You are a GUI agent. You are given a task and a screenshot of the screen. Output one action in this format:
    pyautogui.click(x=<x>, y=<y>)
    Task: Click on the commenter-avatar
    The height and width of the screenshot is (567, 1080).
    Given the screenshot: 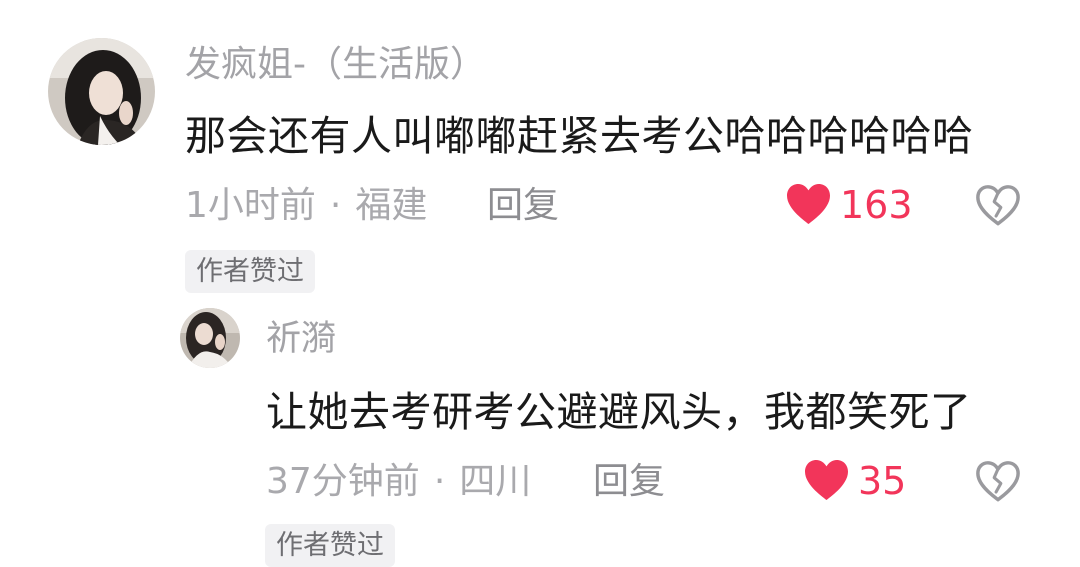 What is the action you would take?
    pyautogui.click(x=101, y=91)
    